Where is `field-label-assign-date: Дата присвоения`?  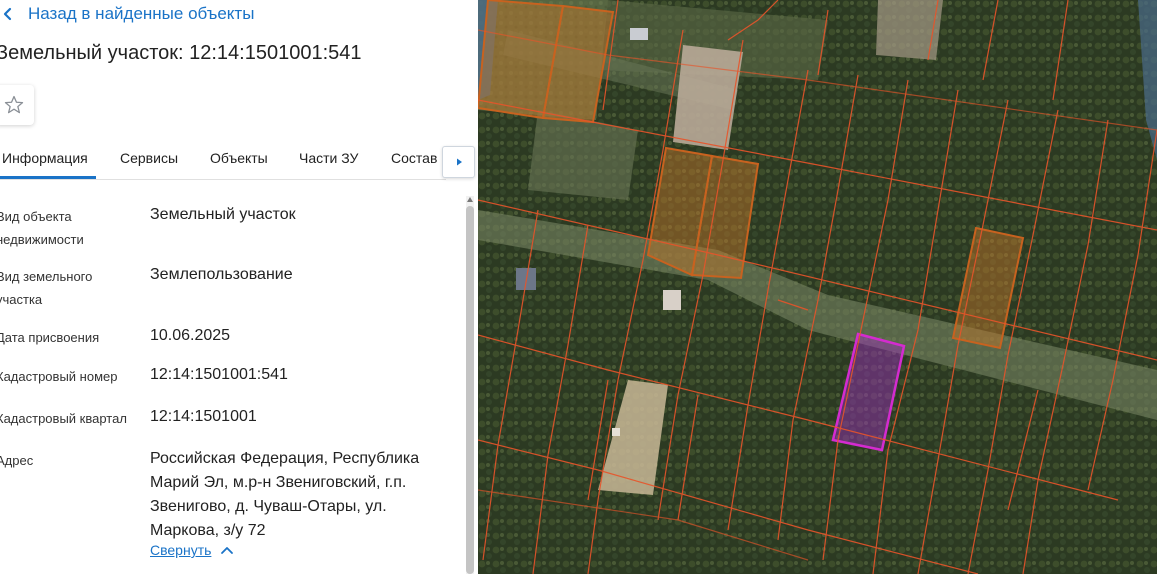 field-label-assign-date: Дата присвоения is located at coordinates (50, 337).